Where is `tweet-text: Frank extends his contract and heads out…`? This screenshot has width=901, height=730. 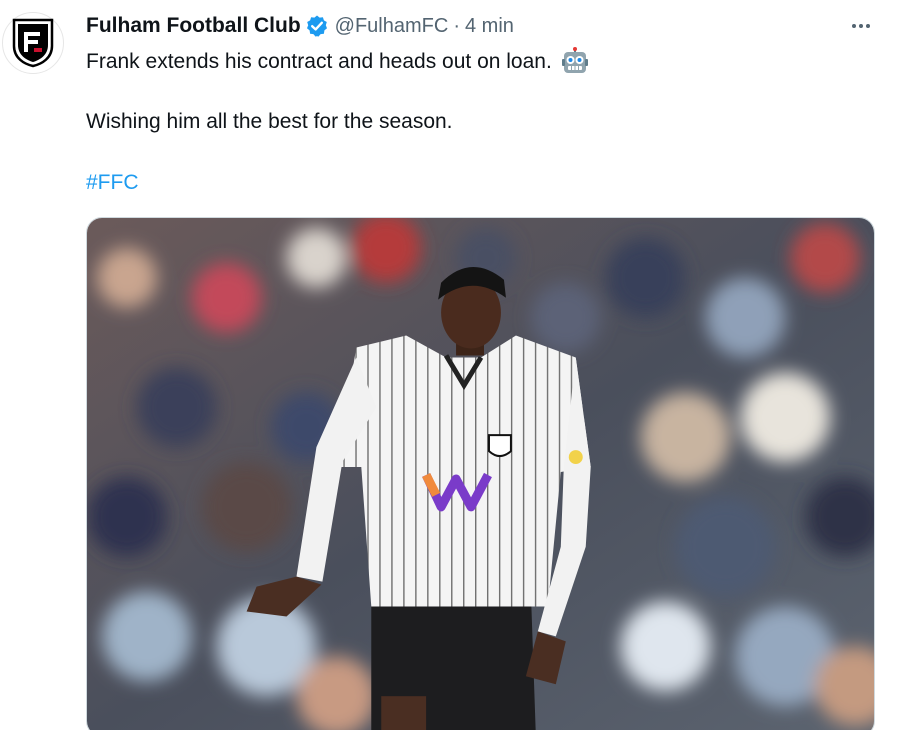 tweet-text: Frank extends his contract and heads out… is located at coordinates (319, 61).